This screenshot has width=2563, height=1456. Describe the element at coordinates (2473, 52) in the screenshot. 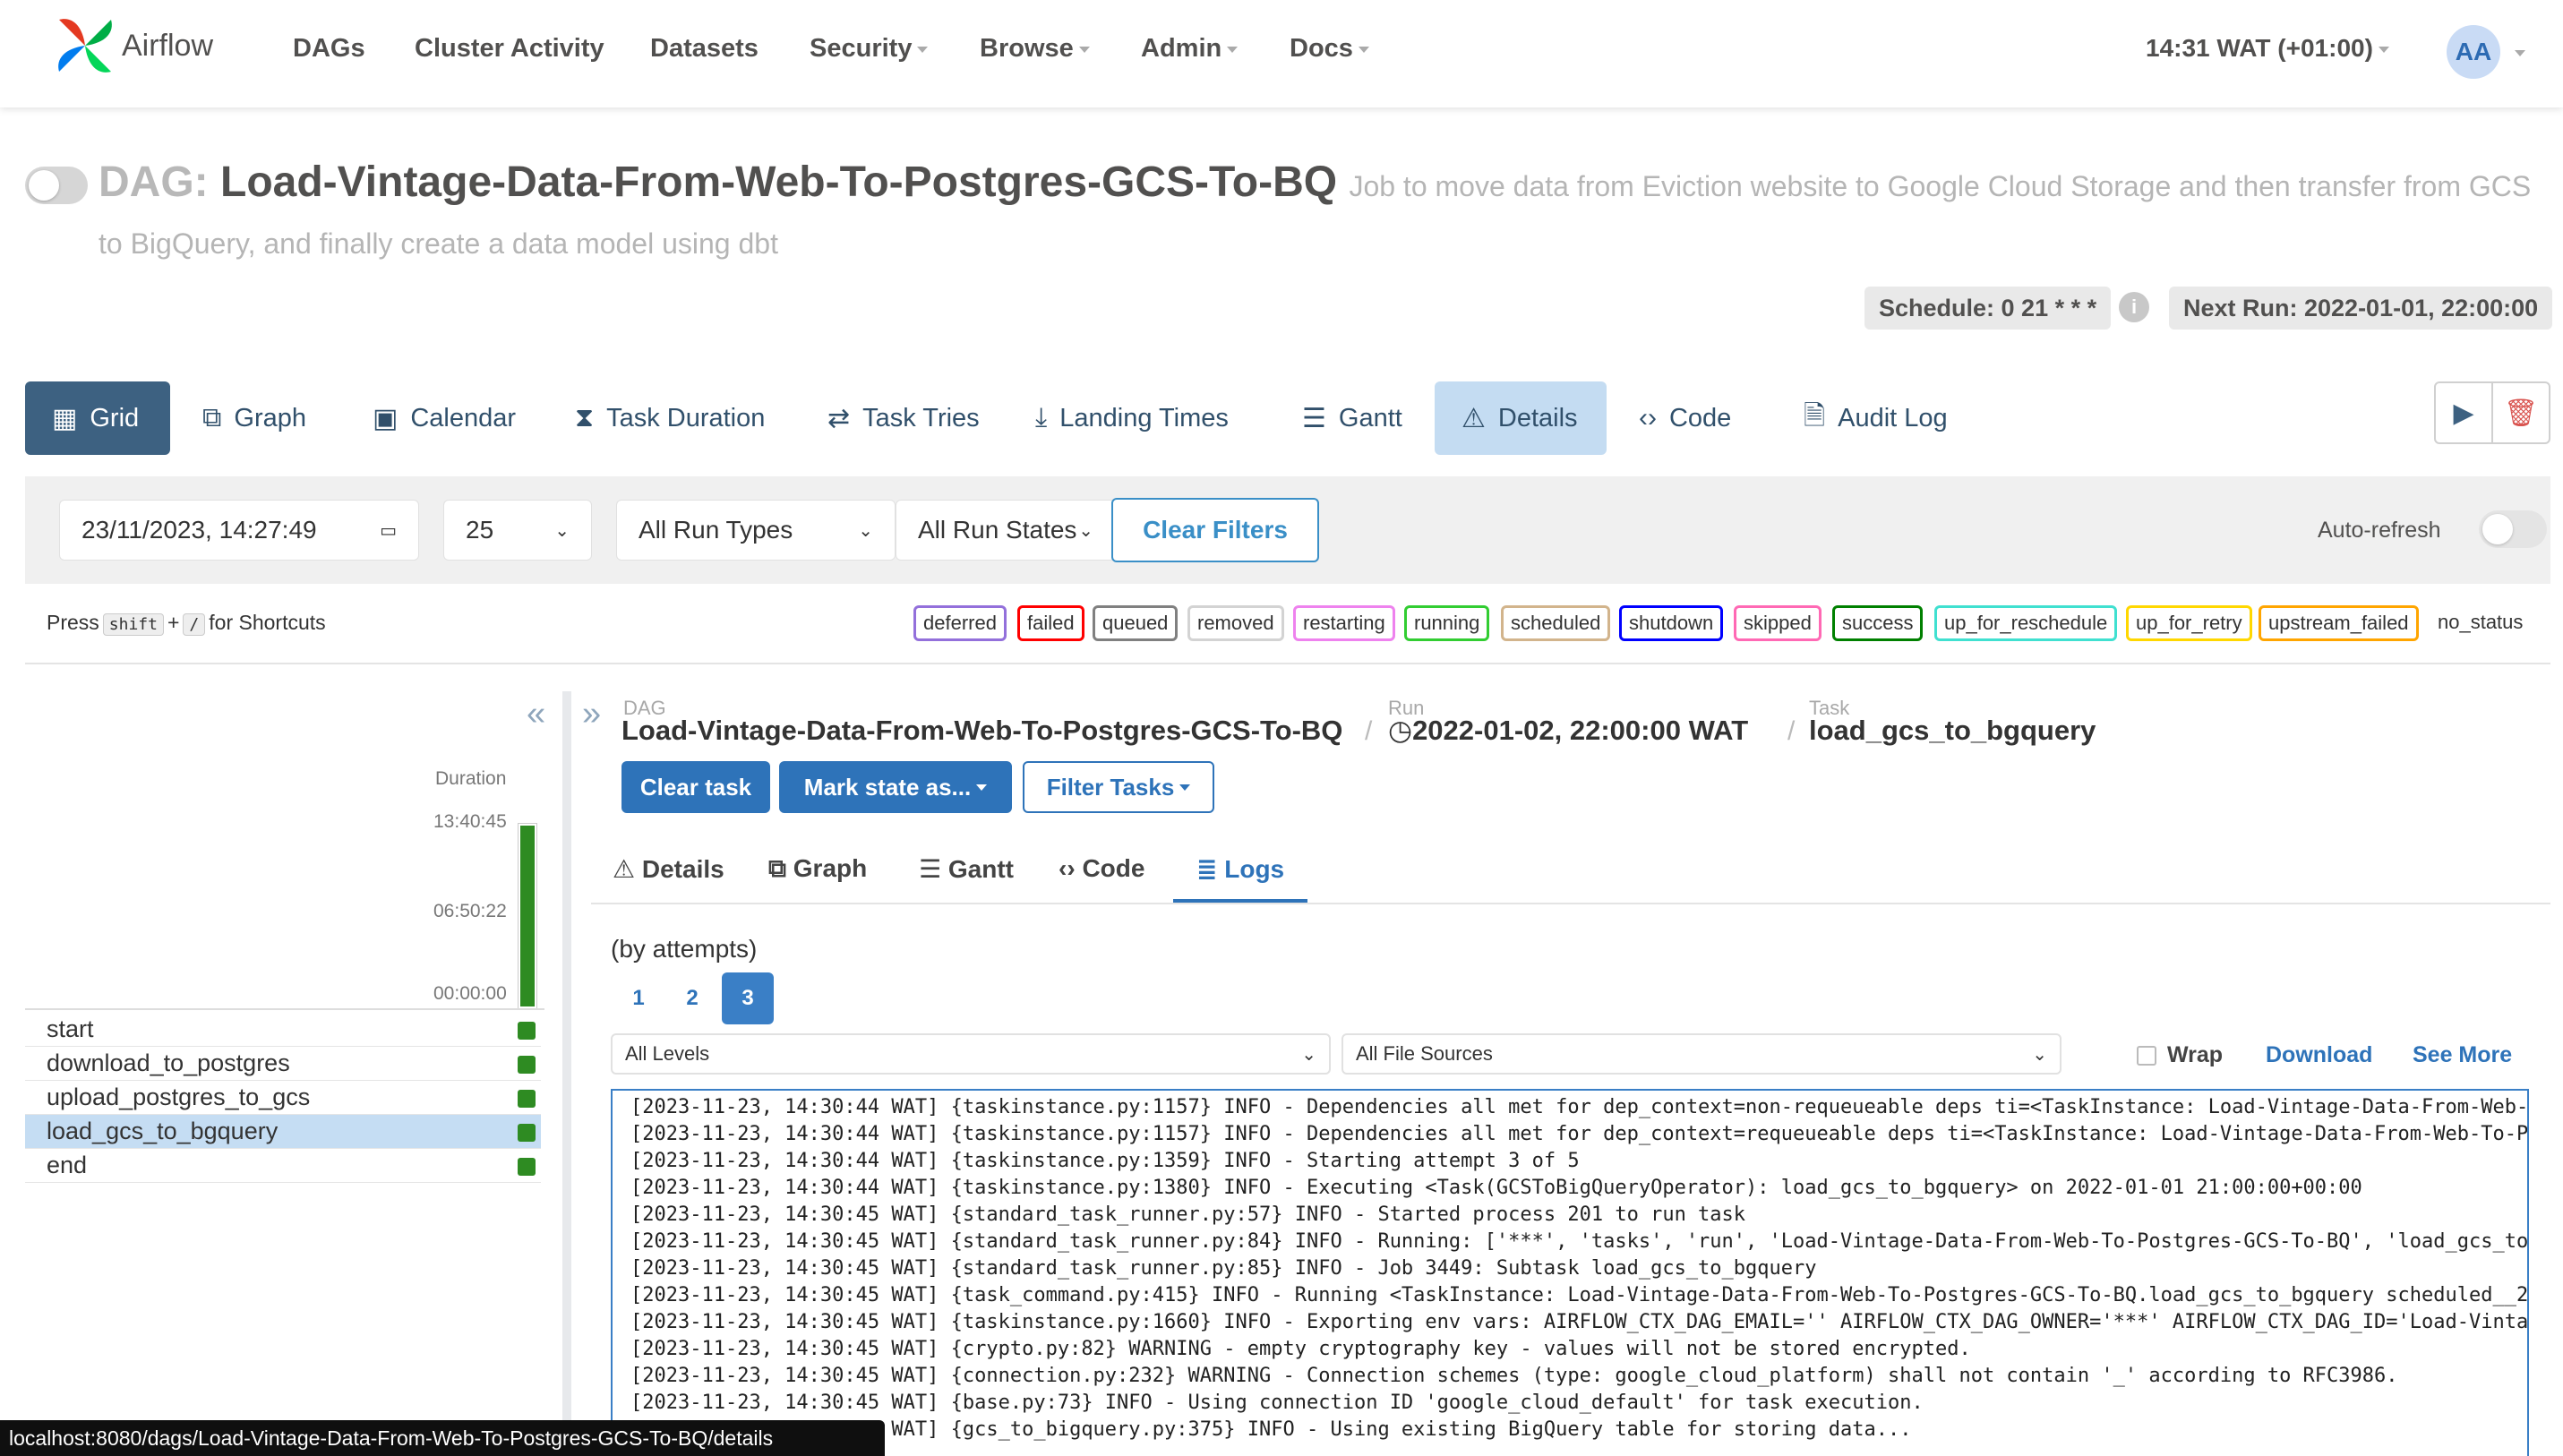

I see `user-avatar: AA` at that location.